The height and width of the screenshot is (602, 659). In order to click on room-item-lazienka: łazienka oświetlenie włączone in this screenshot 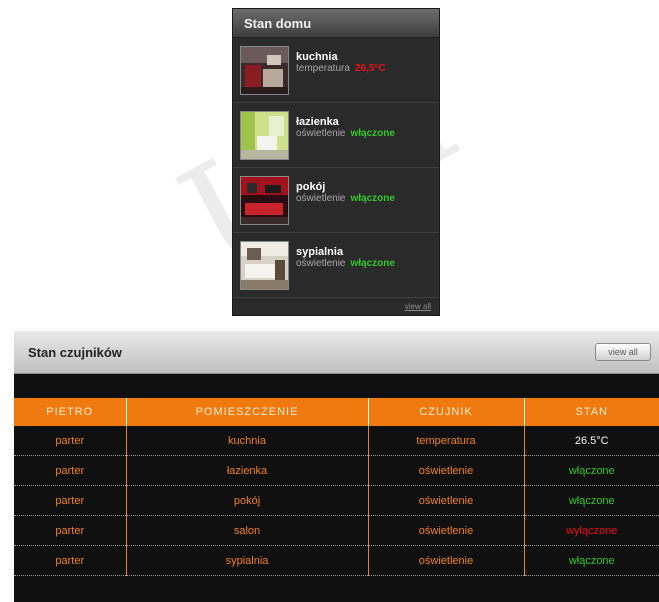, I will do `click(336, 135)`.